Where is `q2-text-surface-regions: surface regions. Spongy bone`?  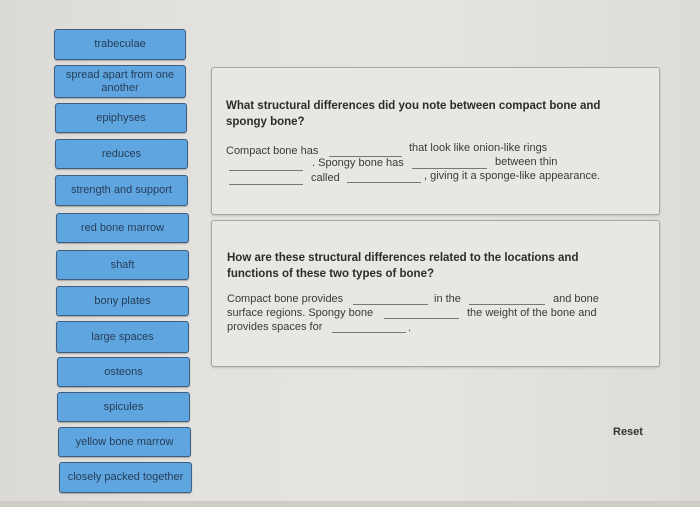 q2-text-surface-regions: surface regions. Spongy bone is located at coordinates (300, 313).